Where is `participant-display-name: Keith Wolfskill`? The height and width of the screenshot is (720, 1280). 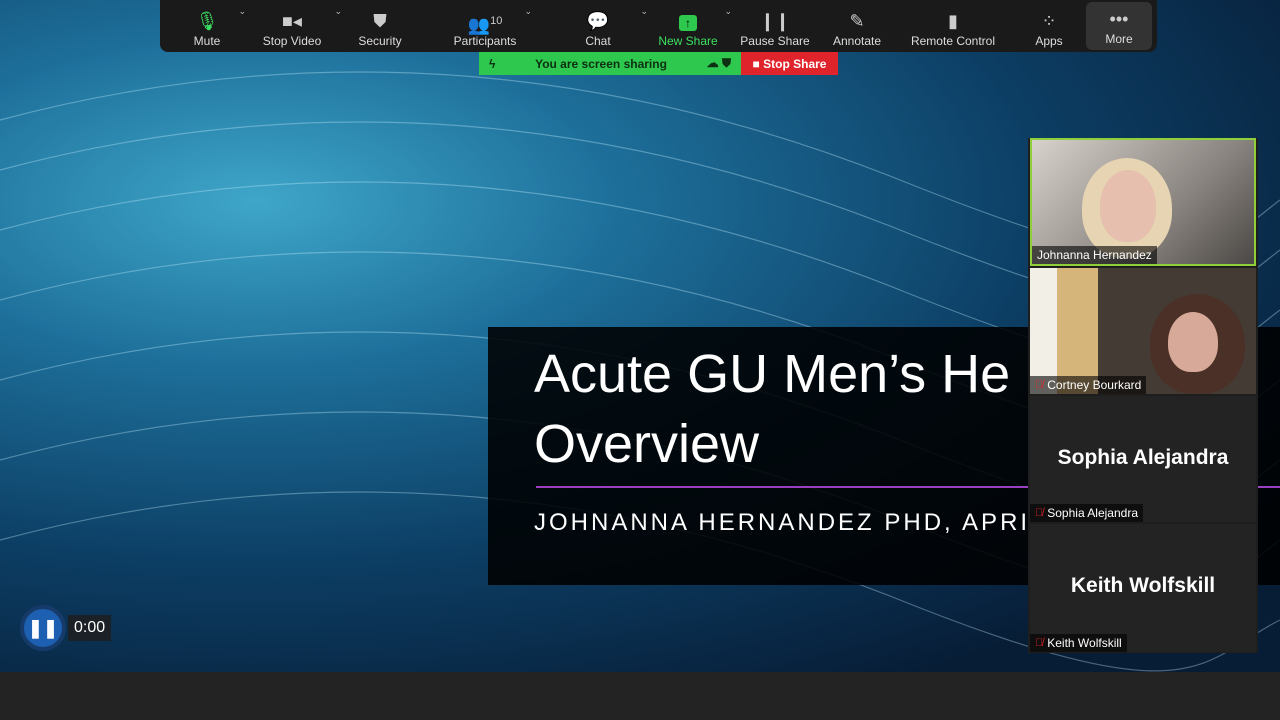
participant-display-name: Keith Wolfskill is located at coordinates (1143, 585).